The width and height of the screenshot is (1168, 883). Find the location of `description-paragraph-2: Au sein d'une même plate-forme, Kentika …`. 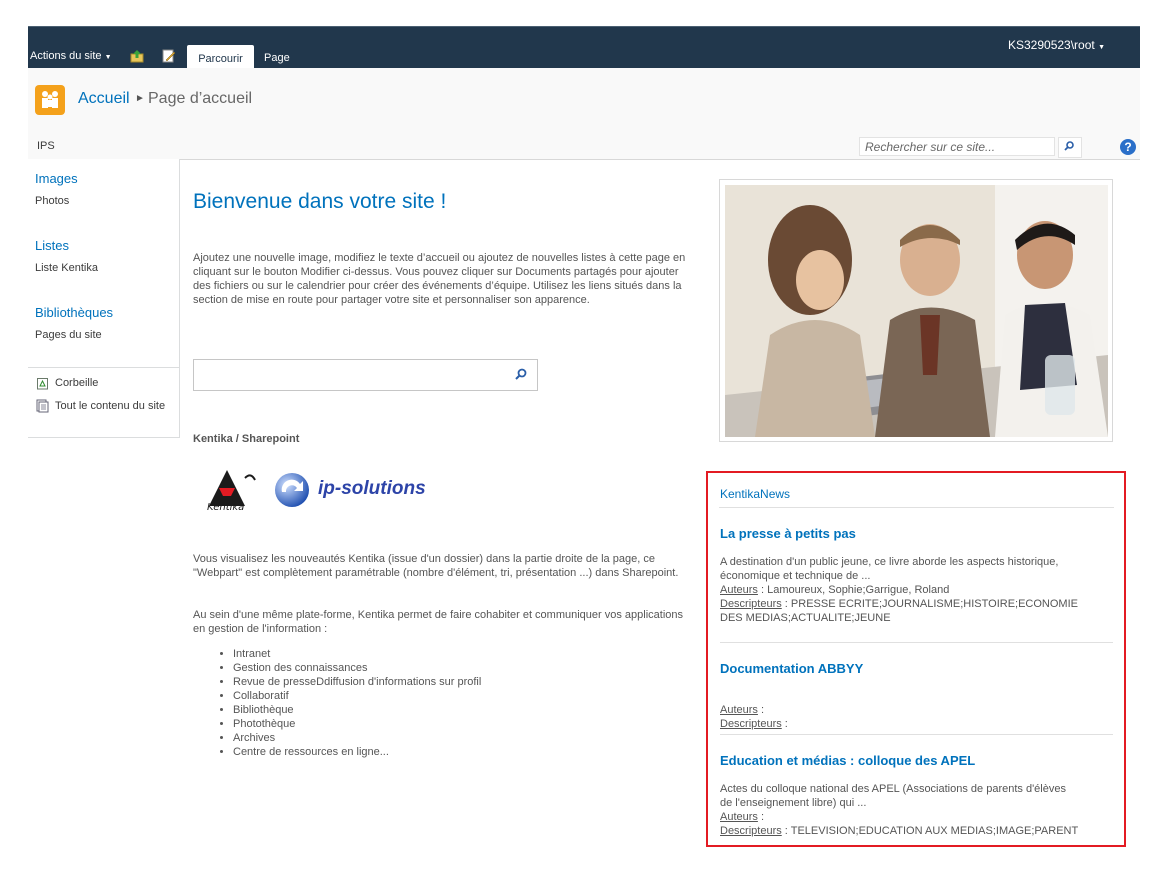

description-paragraph-2: Au sein d'une même plate-forme, Kentika … is located at coordinates (438, 622).